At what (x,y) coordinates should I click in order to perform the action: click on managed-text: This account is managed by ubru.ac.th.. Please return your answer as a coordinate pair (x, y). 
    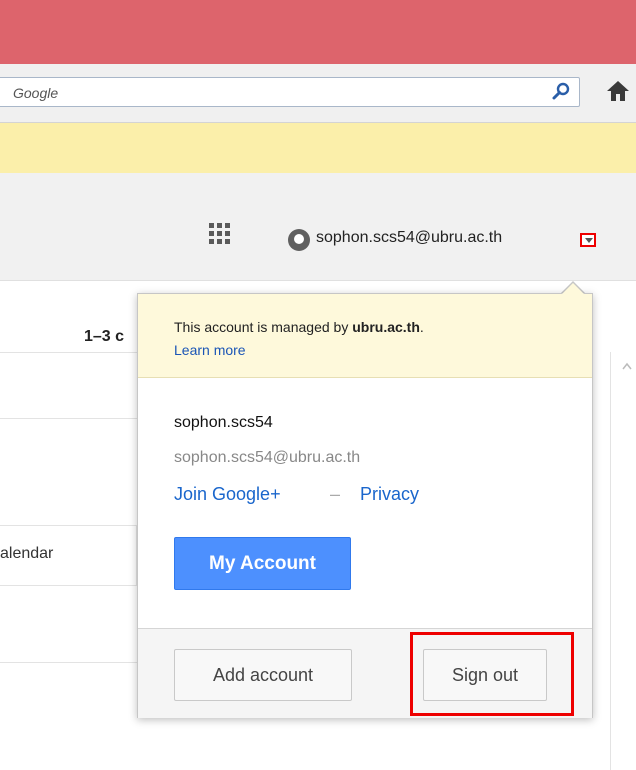
    Looking at the image, I should click on (299, 327).